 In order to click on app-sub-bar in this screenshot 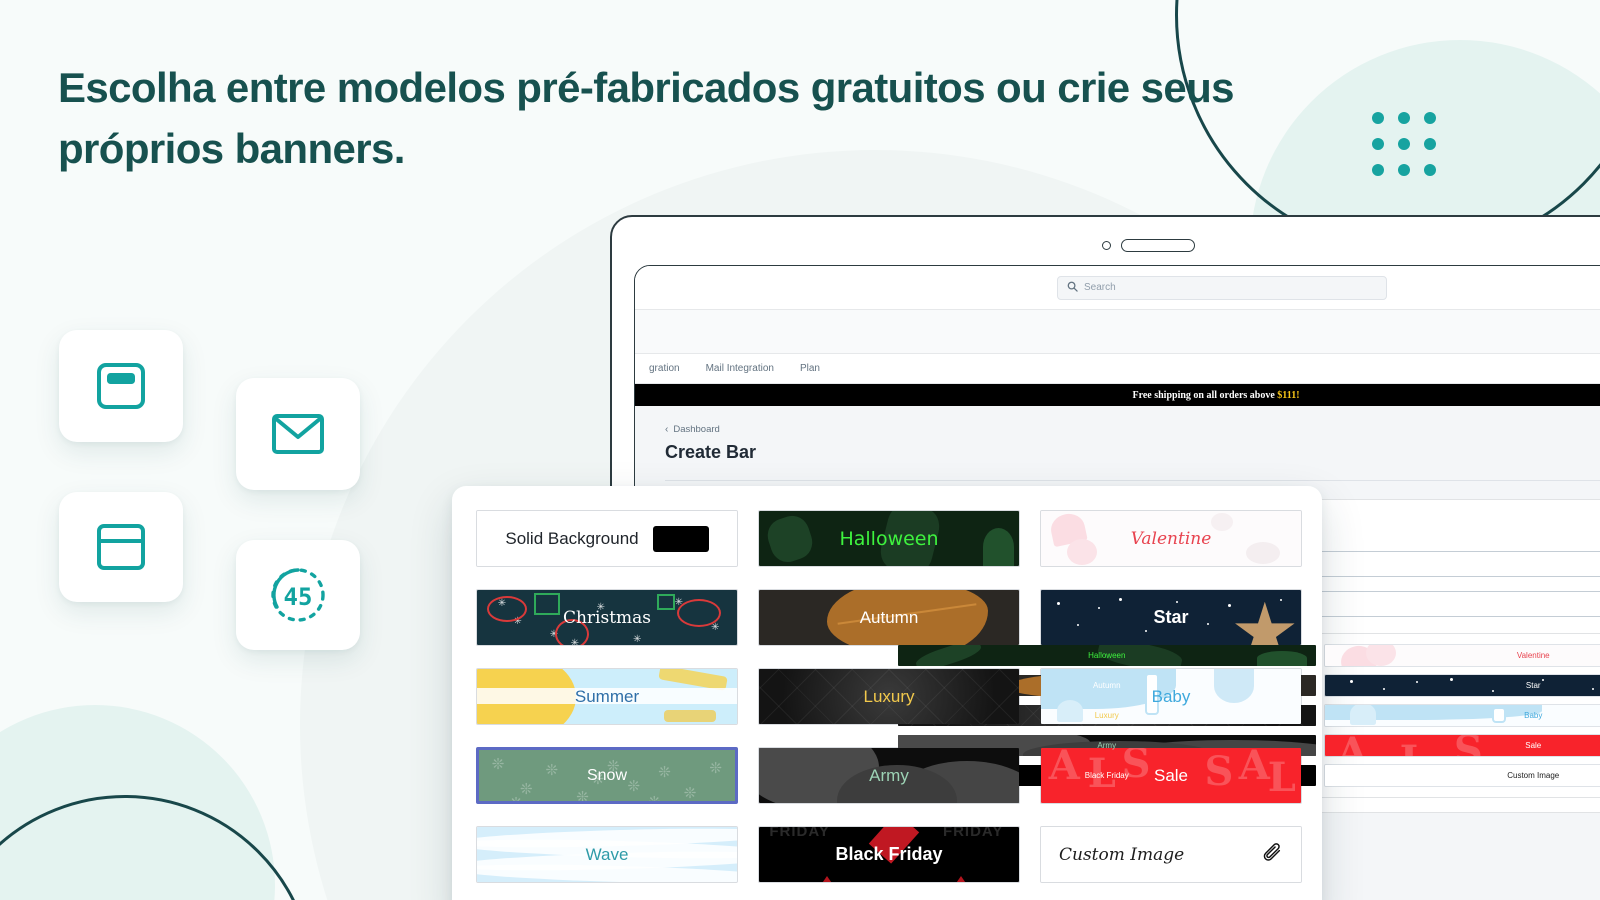, I will do `click(1117, 332)`.